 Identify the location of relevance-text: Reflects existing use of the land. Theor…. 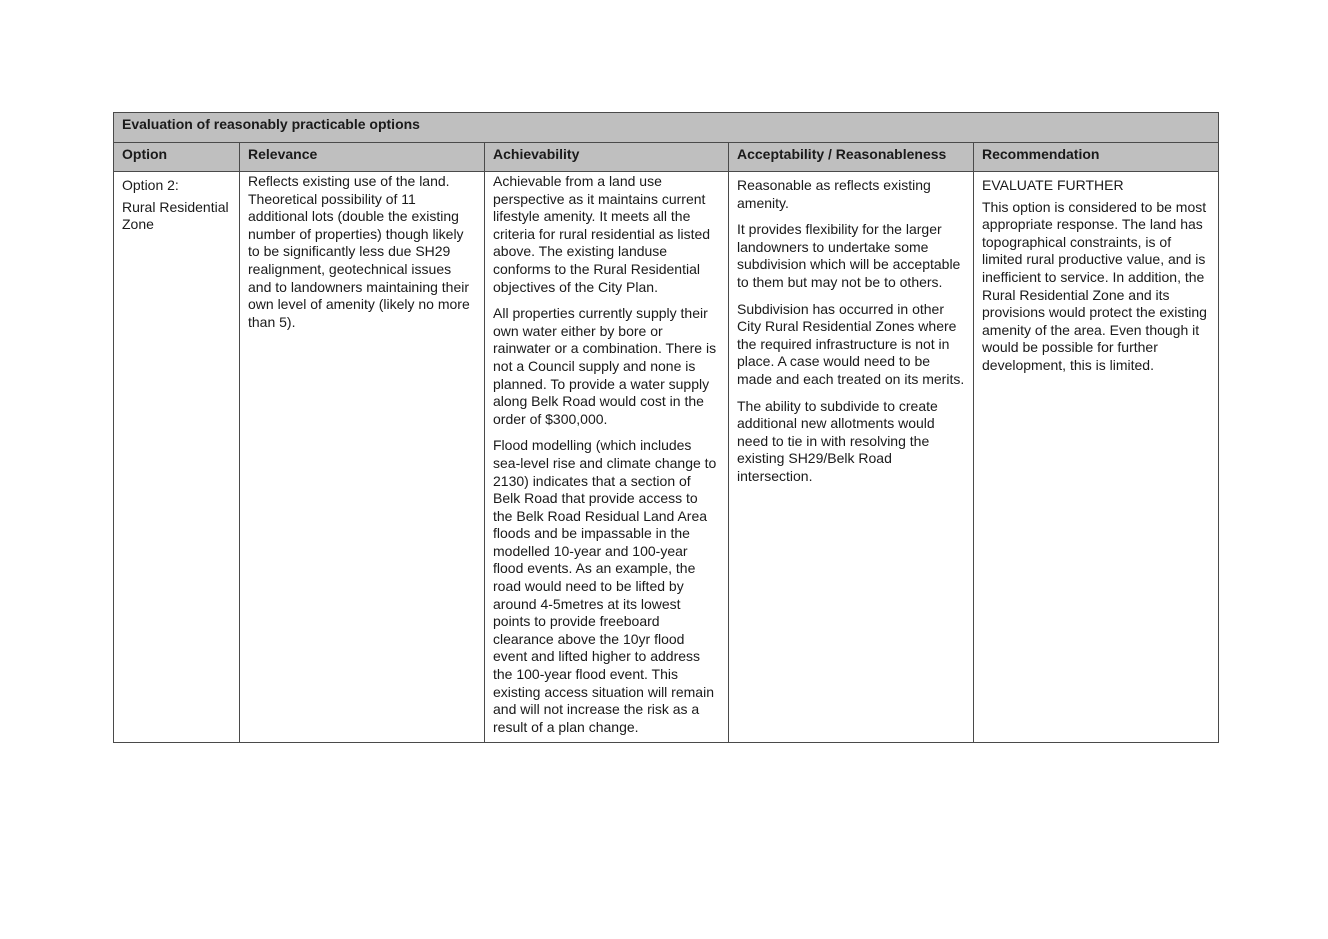
(359, 251).